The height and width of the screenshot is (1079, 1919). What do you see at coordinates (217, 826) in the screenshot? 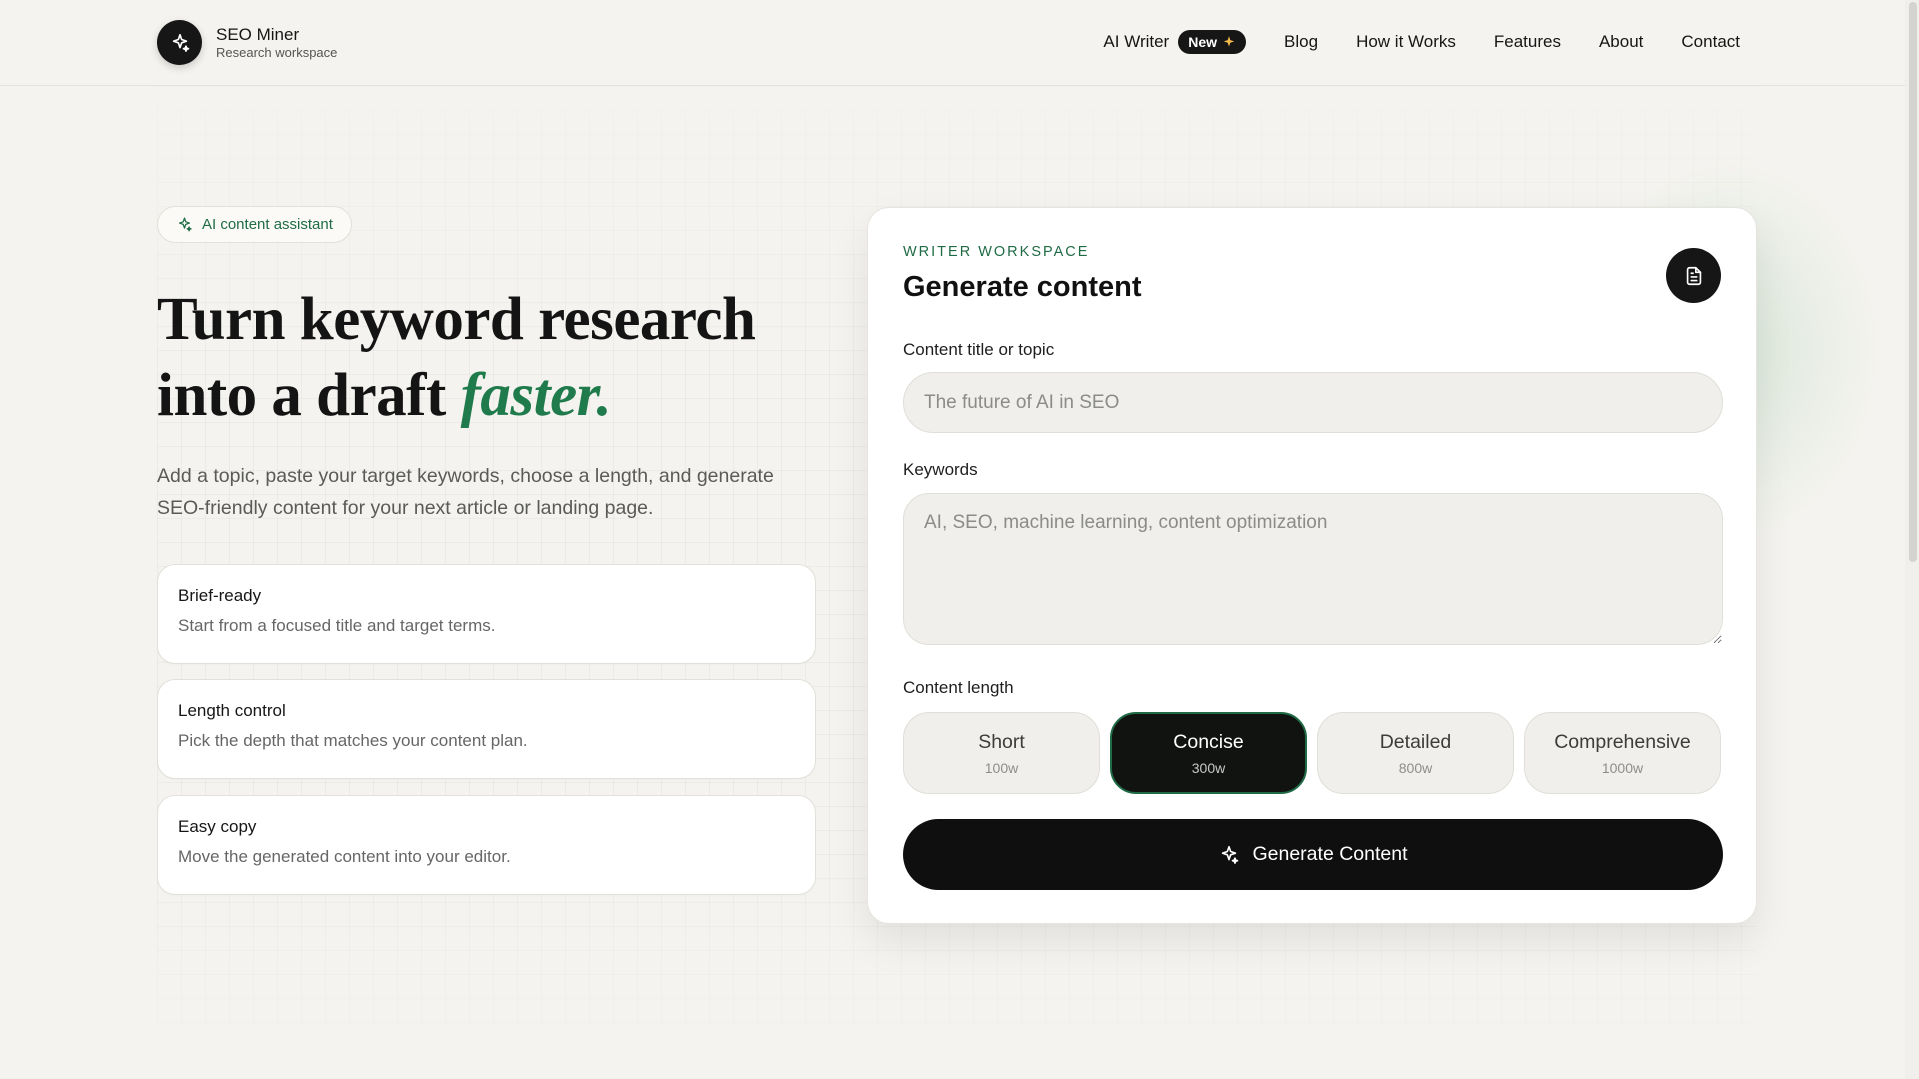
I see `feature-title: Easy copy` at bounding box center [217, 826].